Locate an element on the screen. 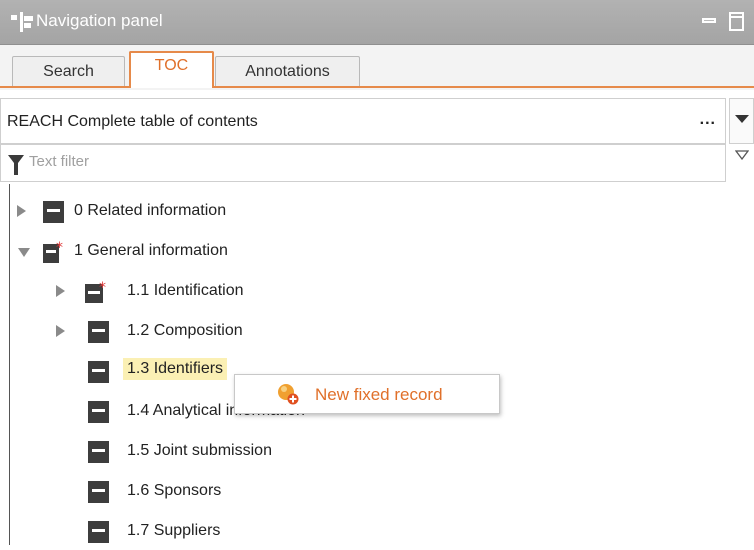 The height and width of the screenshot is (550, 754). tree-node-identification: * 1.1 Identification is located at coordinates (200, 293).